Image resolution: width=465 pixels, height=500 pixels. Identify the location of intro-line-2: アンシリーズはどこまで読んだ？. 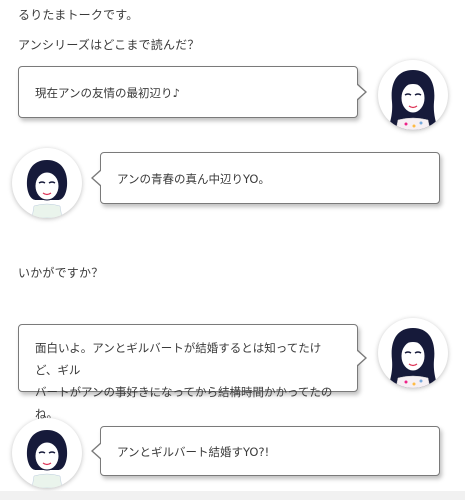
(109, 45).